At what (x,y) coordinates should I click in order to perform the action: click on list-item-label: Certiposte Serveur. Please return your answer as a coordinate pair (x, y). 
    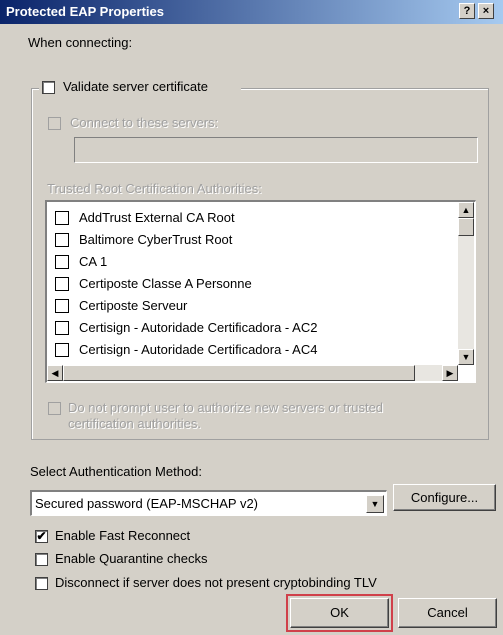
    Looking at the image, I should click on (133, 305).